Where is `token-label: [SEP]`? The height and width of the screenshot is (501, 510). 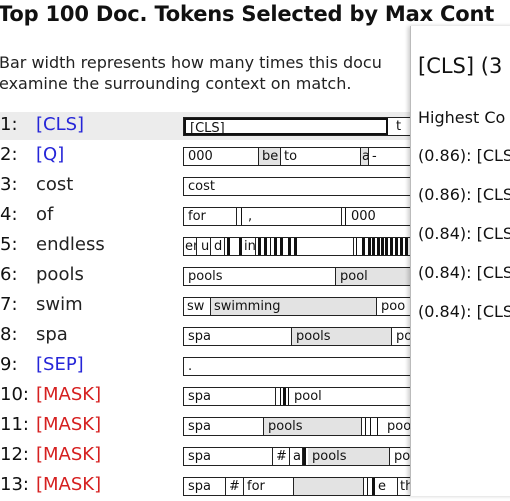 token-label: [SEP] is located at coordinates (60, 364).